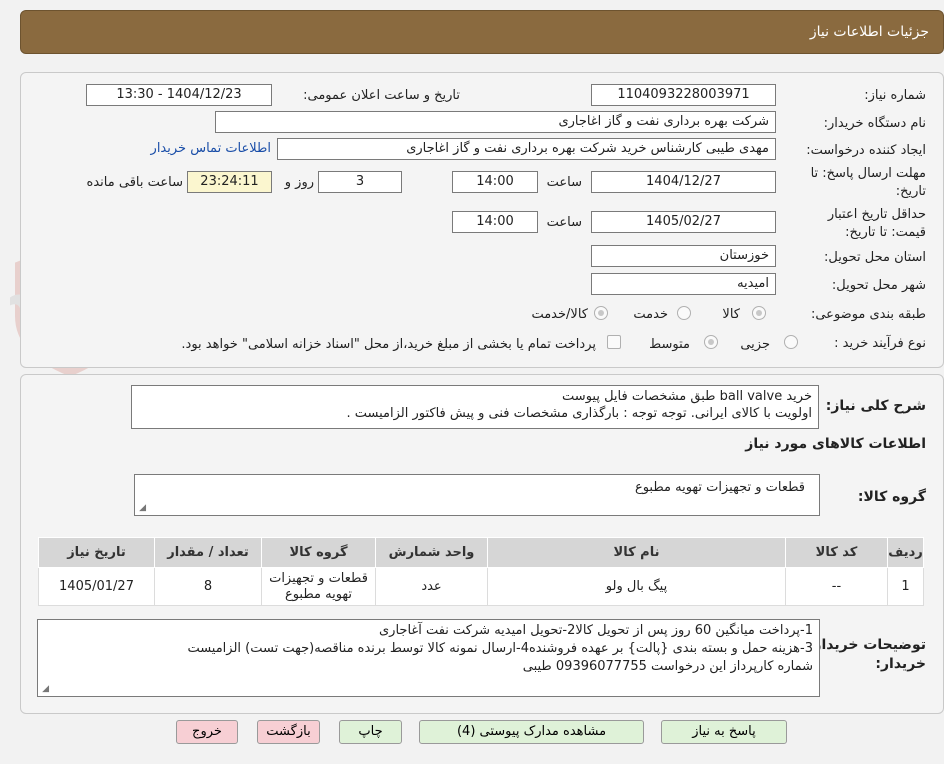 Image resolution: width=944 pixels, height=764 pixels. What do you see at coordinates (179, 95) in the screenshot?
I see `announce-field: 1404/12/23 - 13:30` at bounding box center [179, 95].